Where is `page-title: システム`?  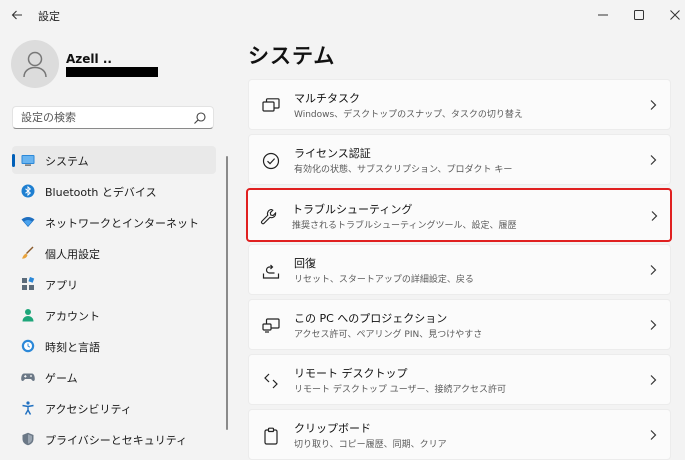 page-title: システム is located at coordinates (292, 56).